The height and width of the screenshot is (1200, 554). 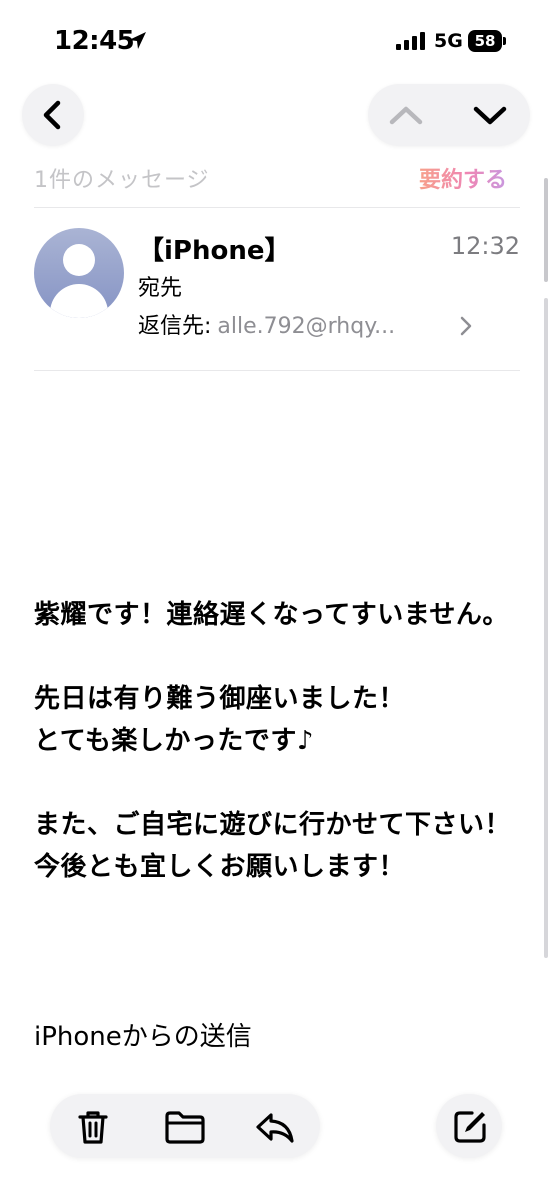 What do you see at coordinates (546, 230) in the screenshot?
I see `scrollbar` at bounding box center [546, 230].